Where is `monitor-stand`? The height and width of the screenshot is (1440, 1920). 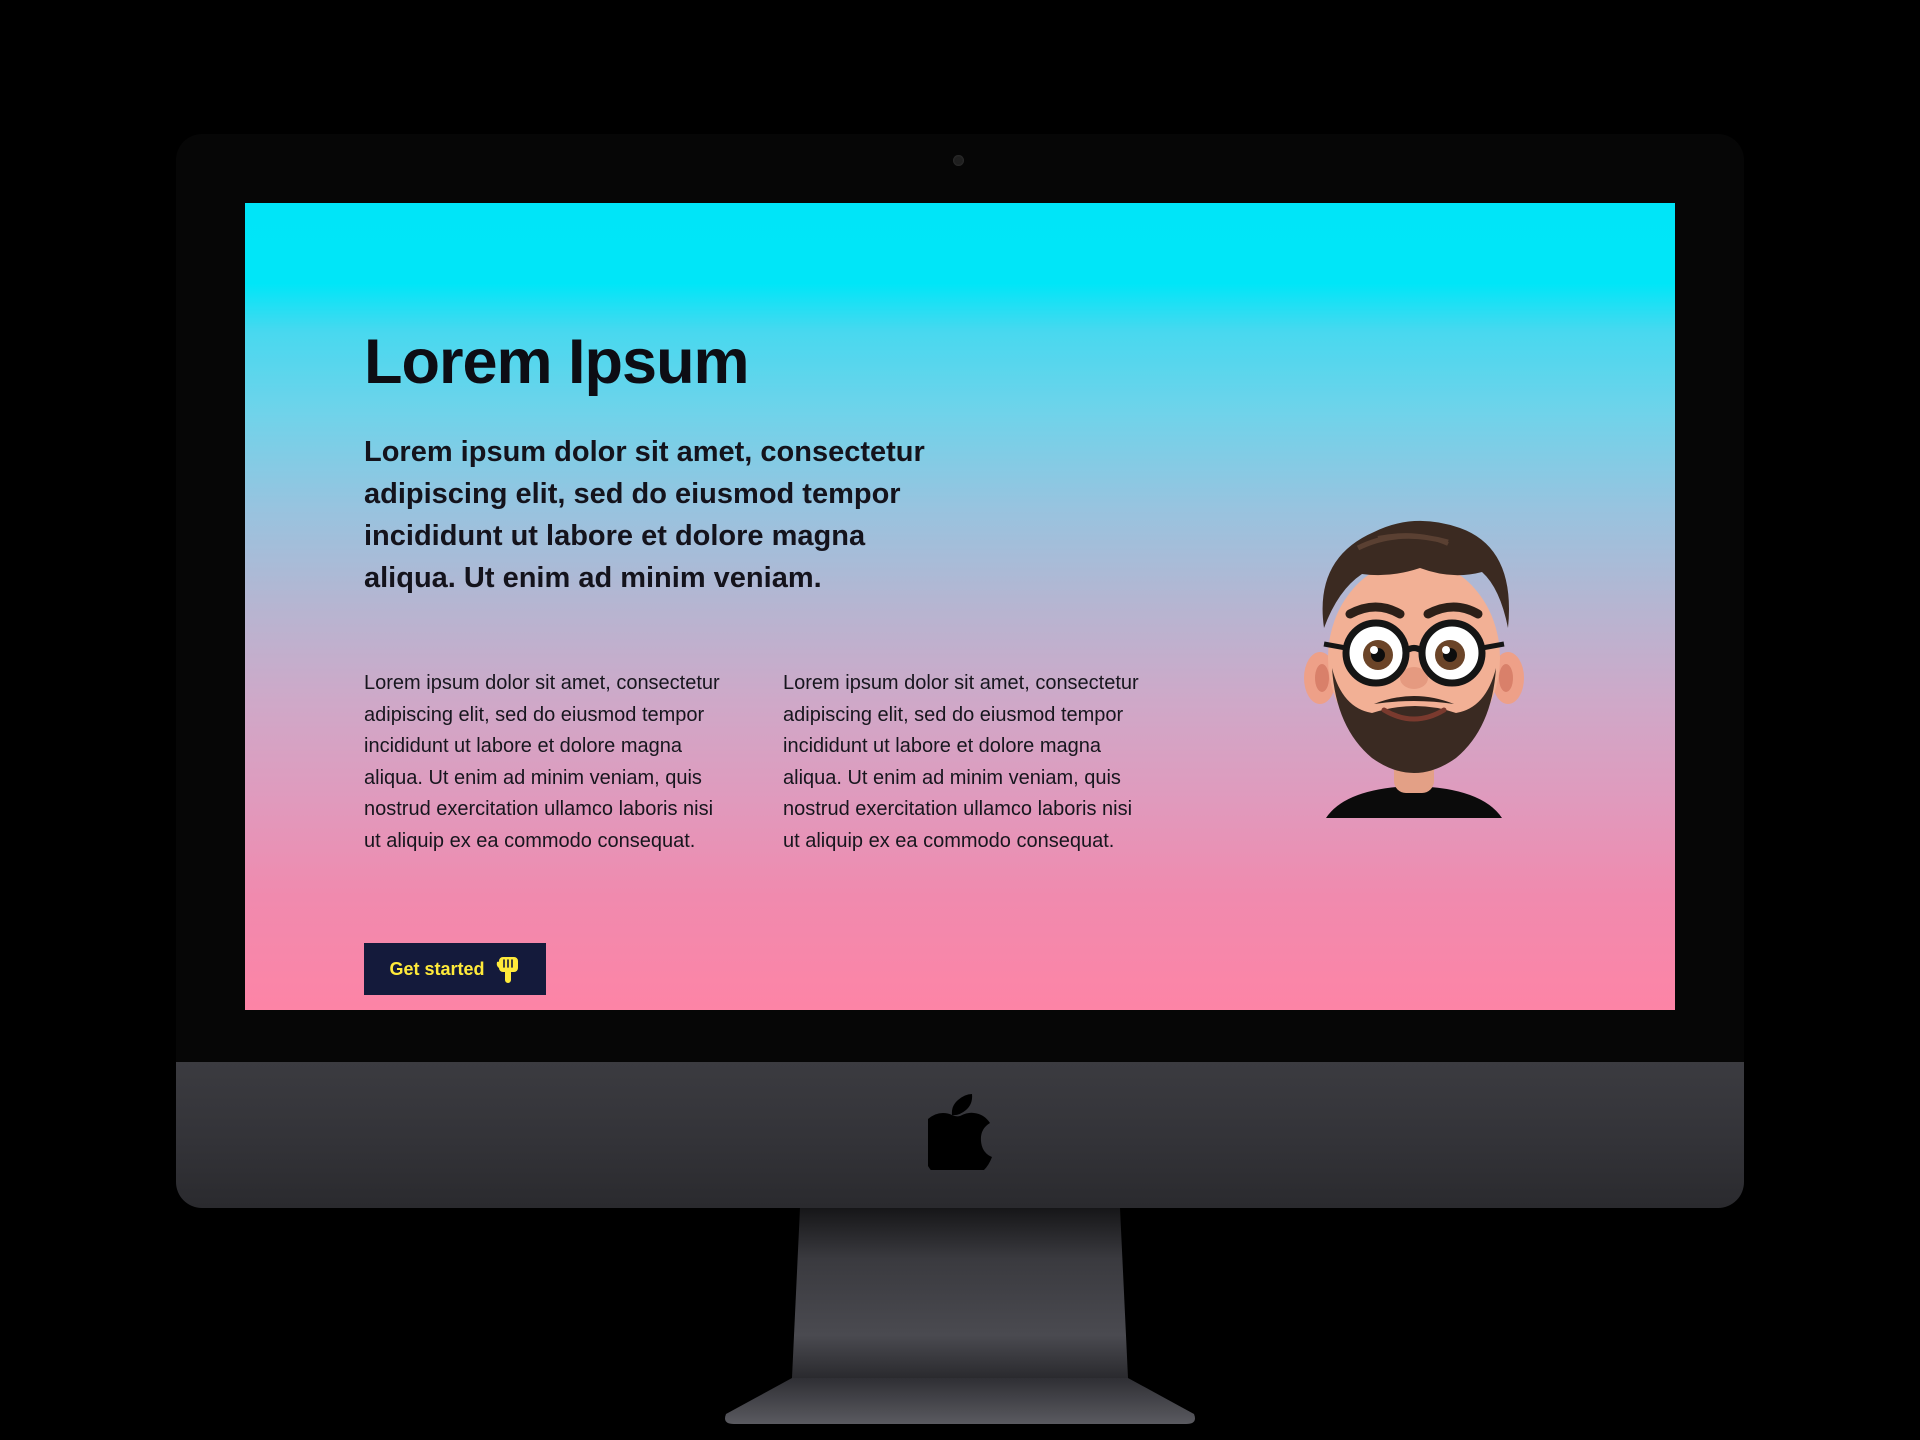 monitor-stand is located at coordinates (960, 1316).